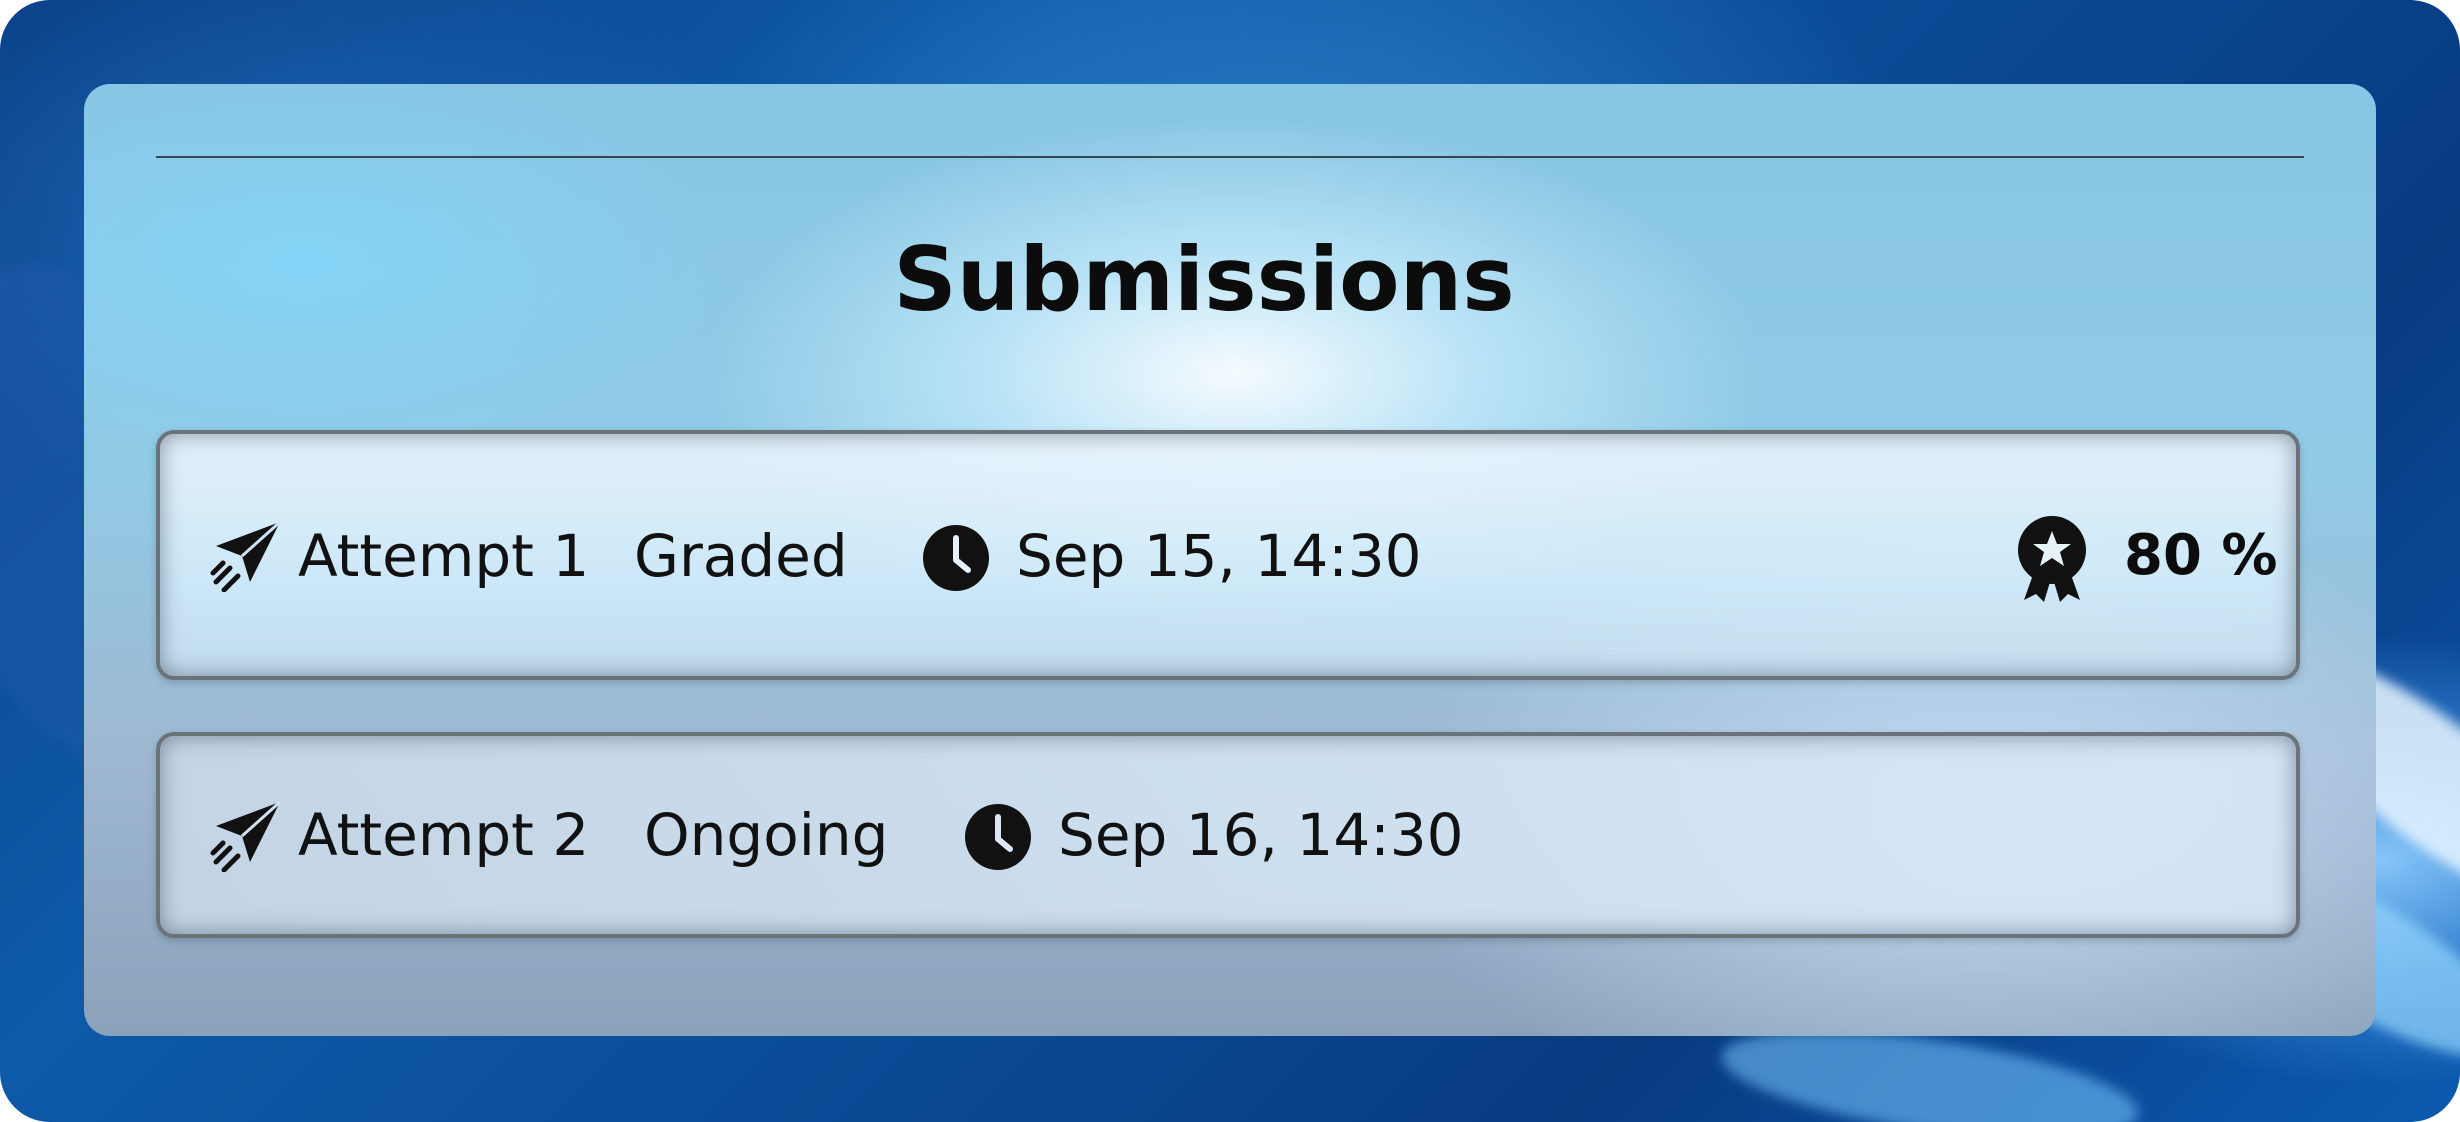  Describe the element at coordinates (444, 835) in the screenshot. I see `attempt-label: Attempt 2` at that location.